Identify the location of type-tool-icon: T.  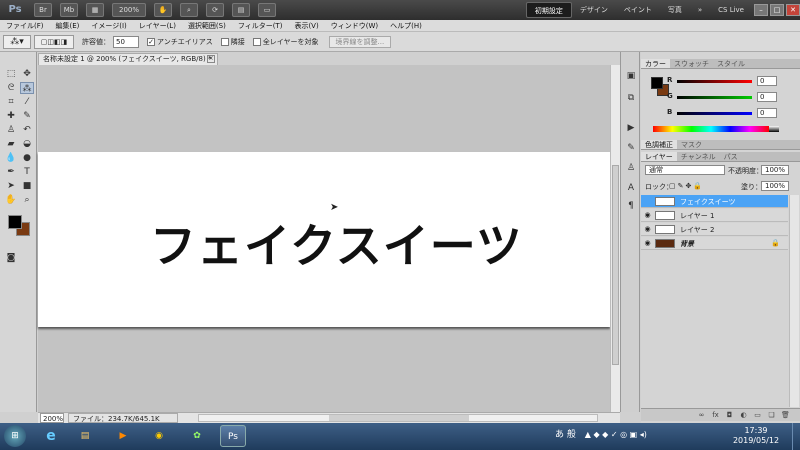
(27, 172).